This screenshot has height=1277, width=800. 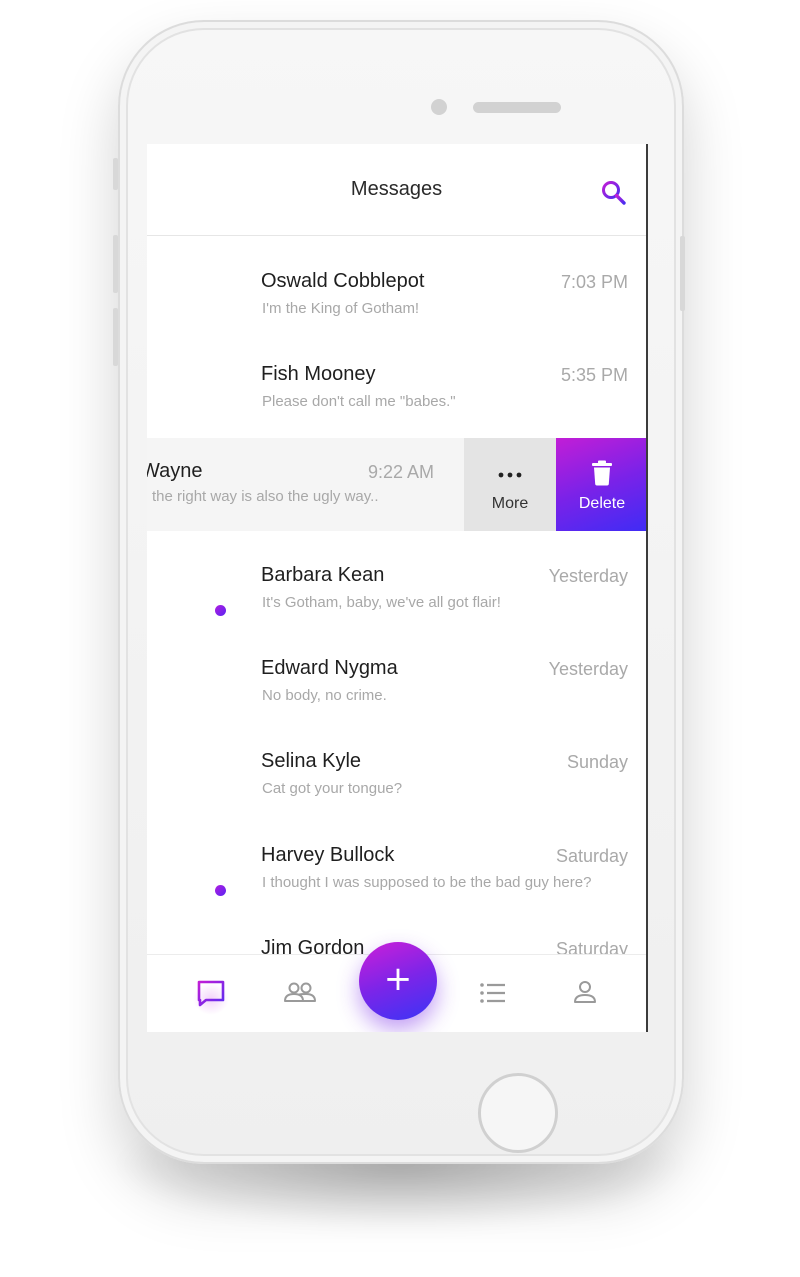 I want to click on compose-fab-button: +, so click(x=398, y=981).